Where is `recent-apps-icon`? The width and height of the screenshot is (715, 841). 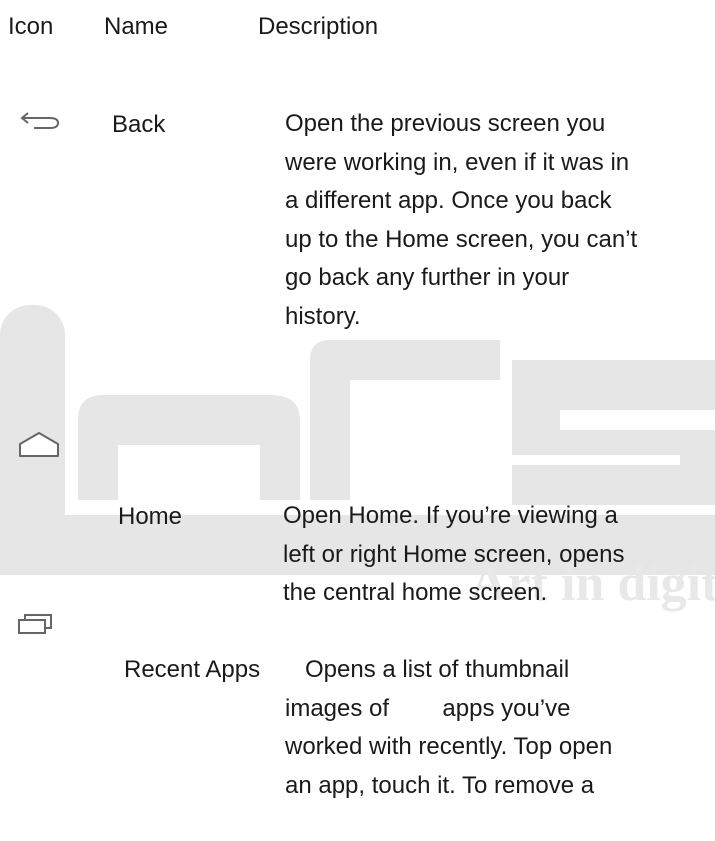
recent-apps-icon is located at coordinates (35, 624).